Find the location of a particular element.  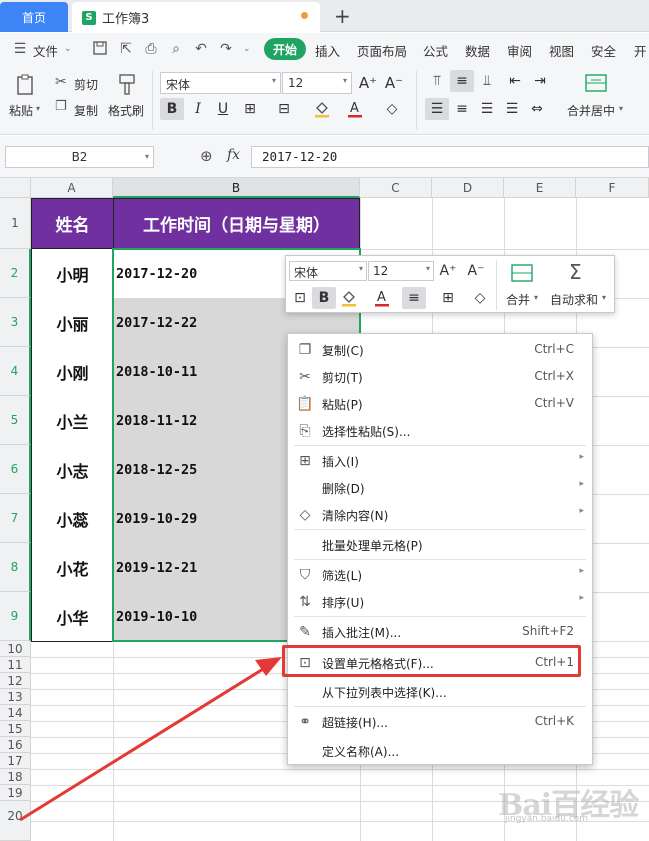

annotation-arrow is located at coordinates (150, 739).